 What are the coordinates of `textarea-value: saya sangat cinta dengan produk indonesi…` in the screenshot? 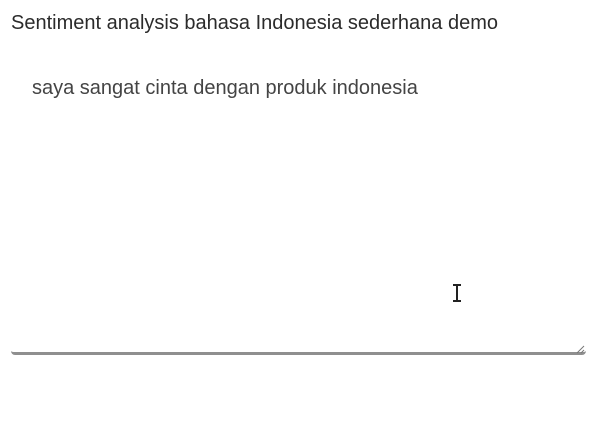 It's located at (225, 88).